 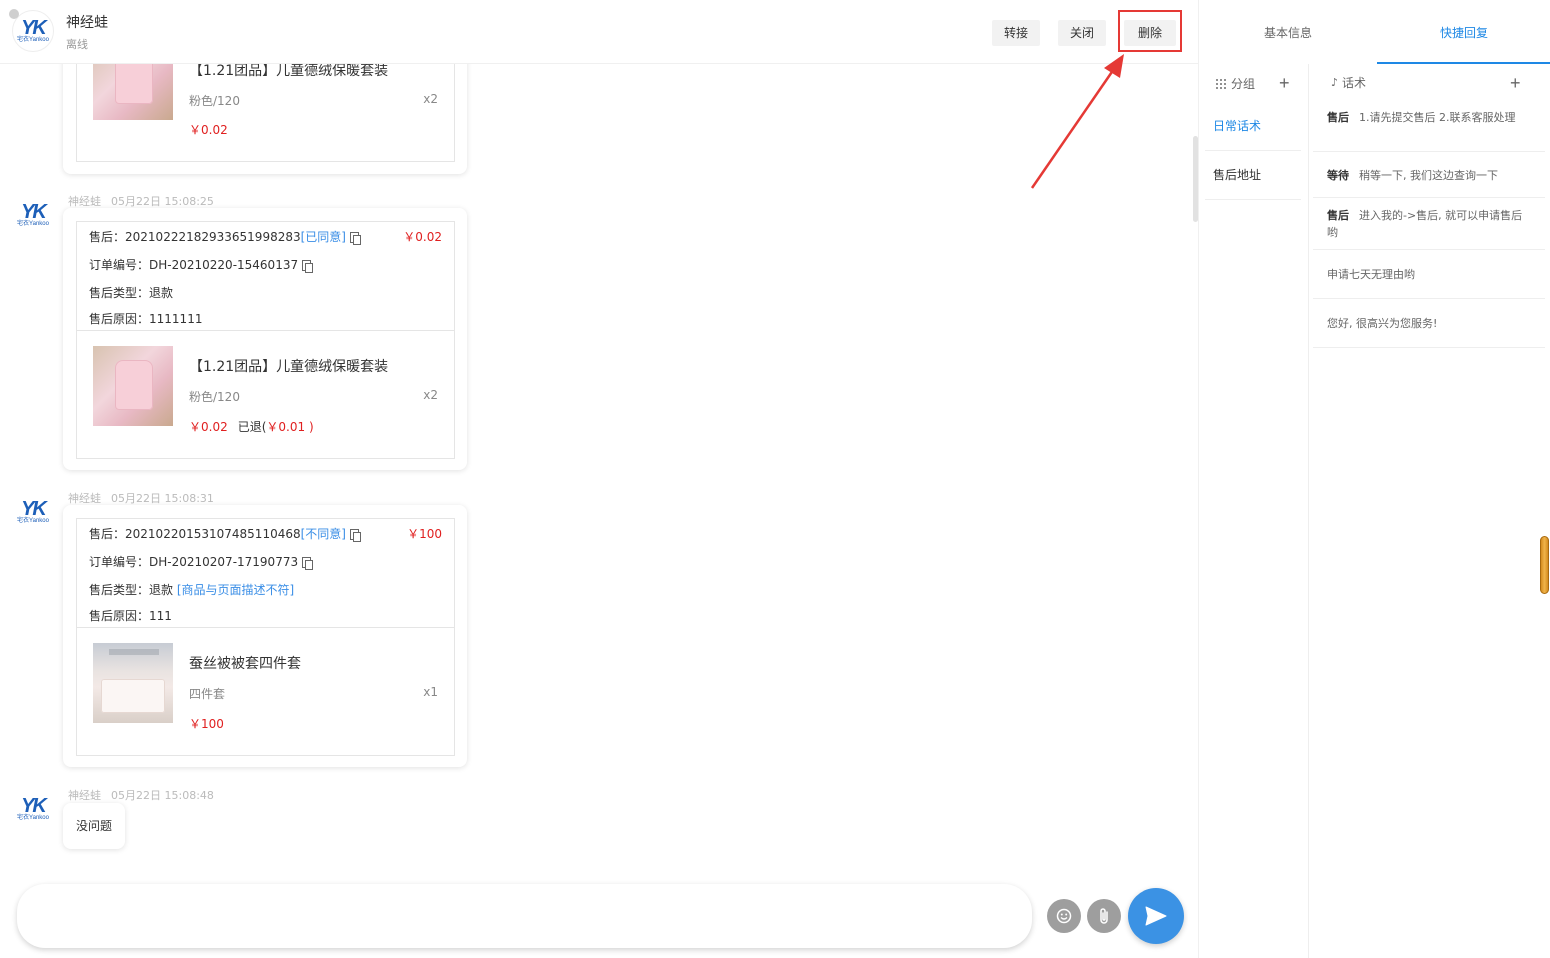 What do you see at coordinates (161, 293) in the screenshot?
I see `type-value: 退款` at bounding box center [161, 293].